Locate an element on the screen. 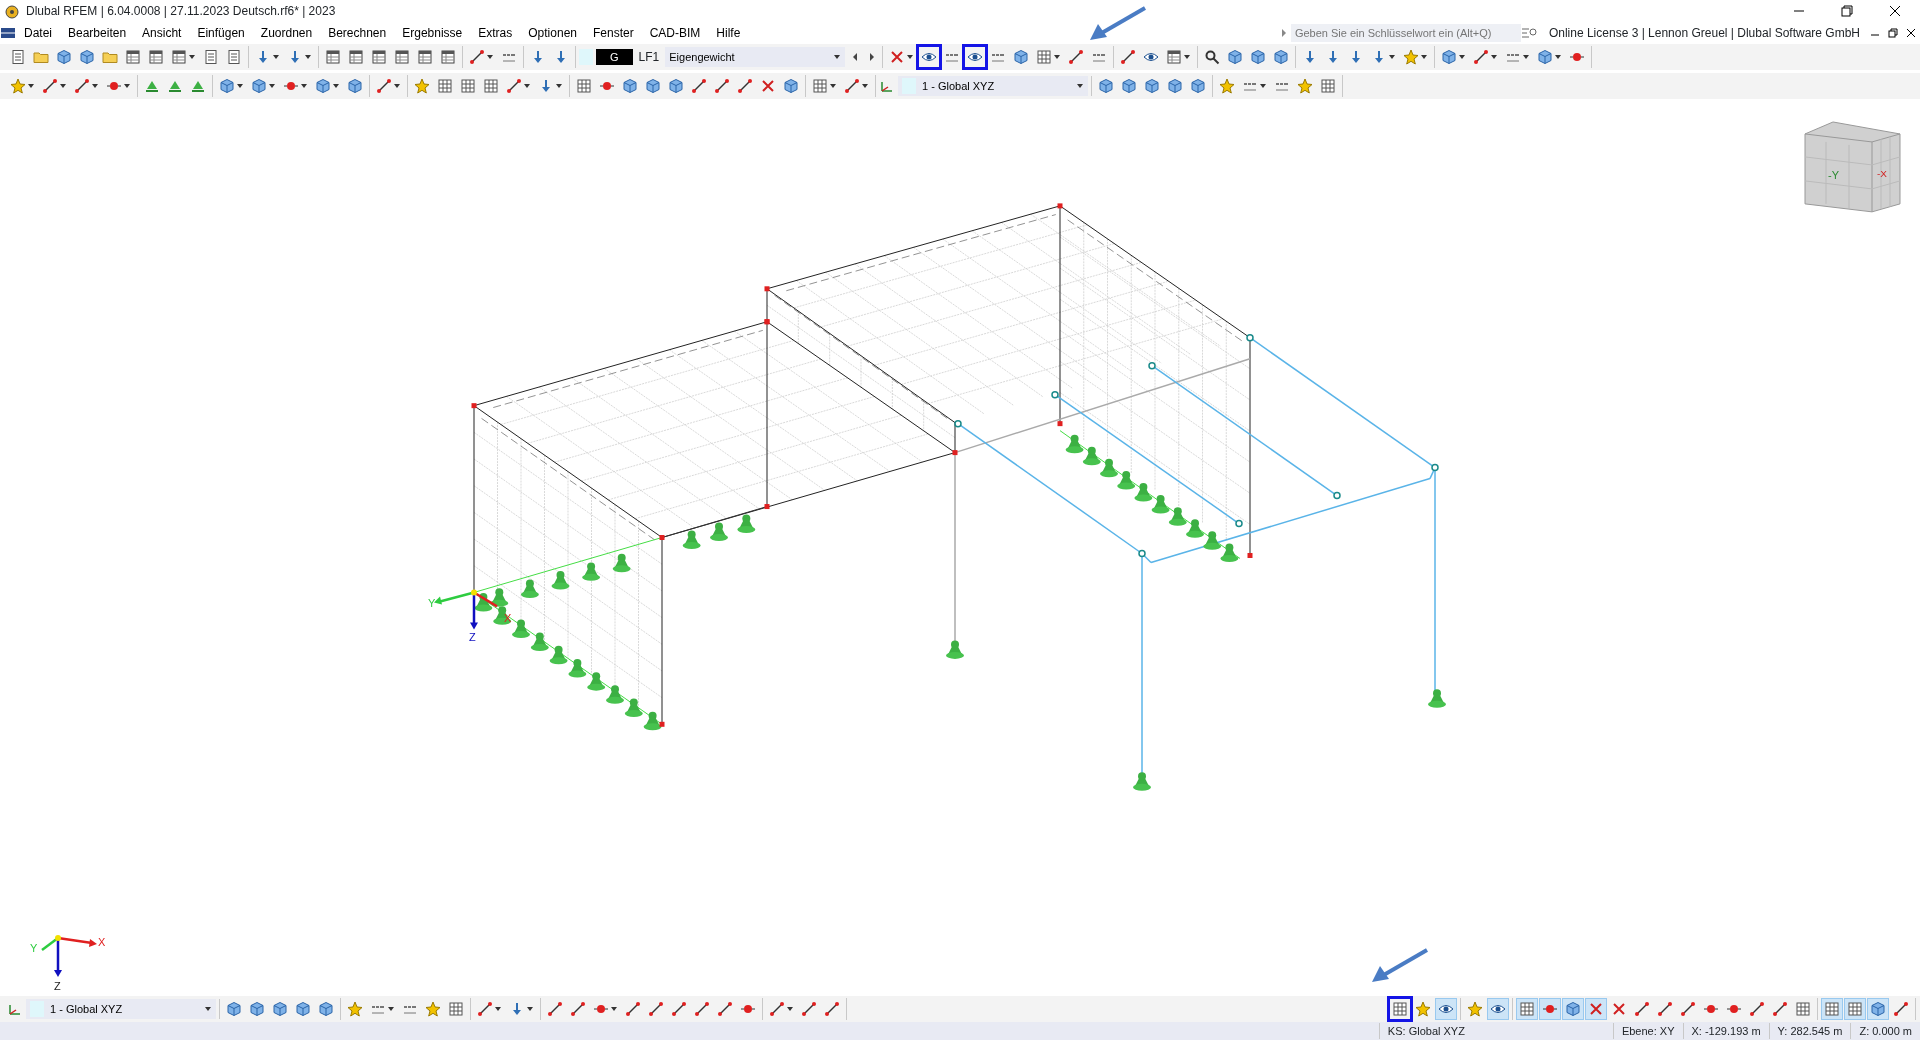 This screenshot has width=1920, height=1040. search-list-icon is located at coordinates (1528, 33).